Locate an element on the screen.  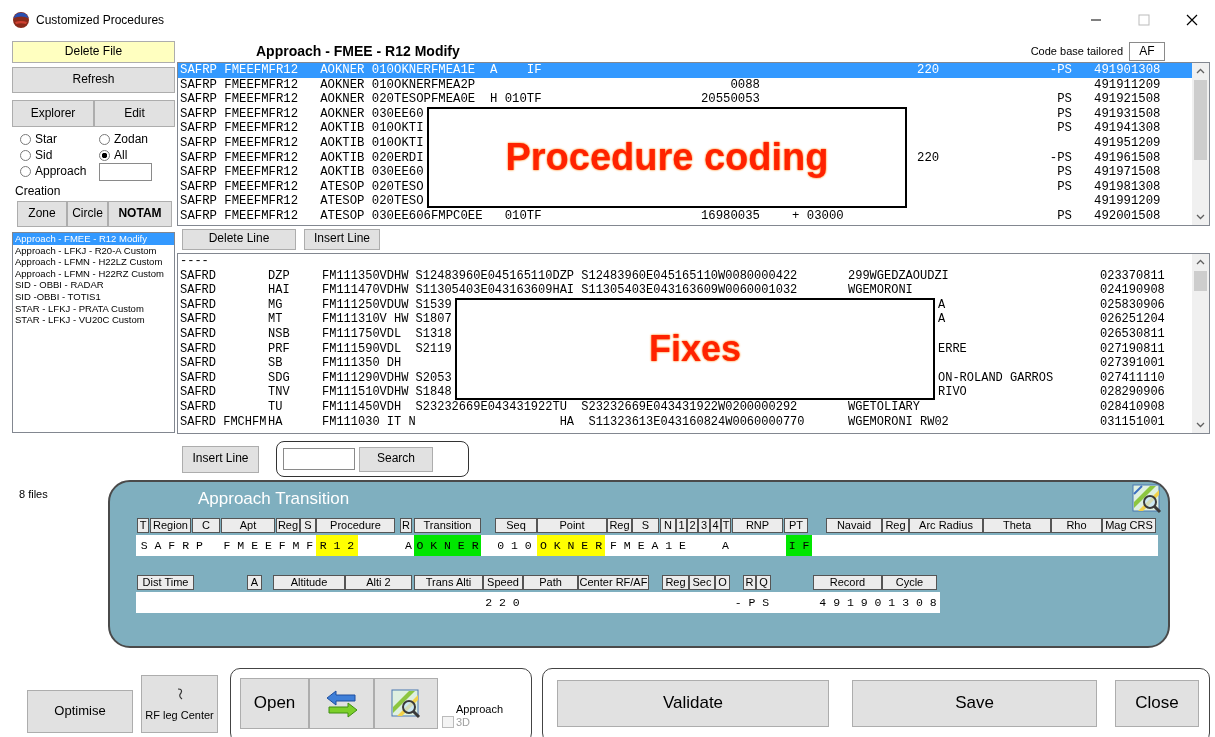
fix-record: 026530811 is located at coordinates (1132, 333).